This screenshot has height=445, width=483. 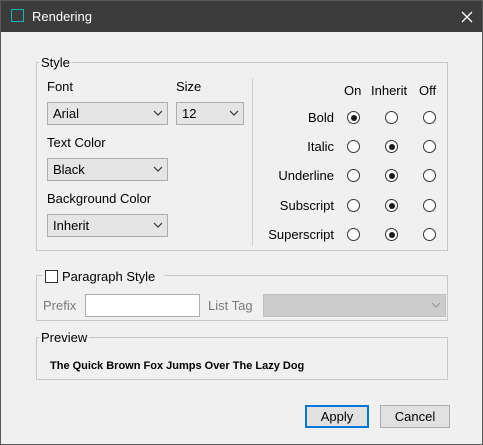 What do you see at coordinates (60, 86) in the screenshot?
I see `font-label: Font` at bounding box center [60, 86].